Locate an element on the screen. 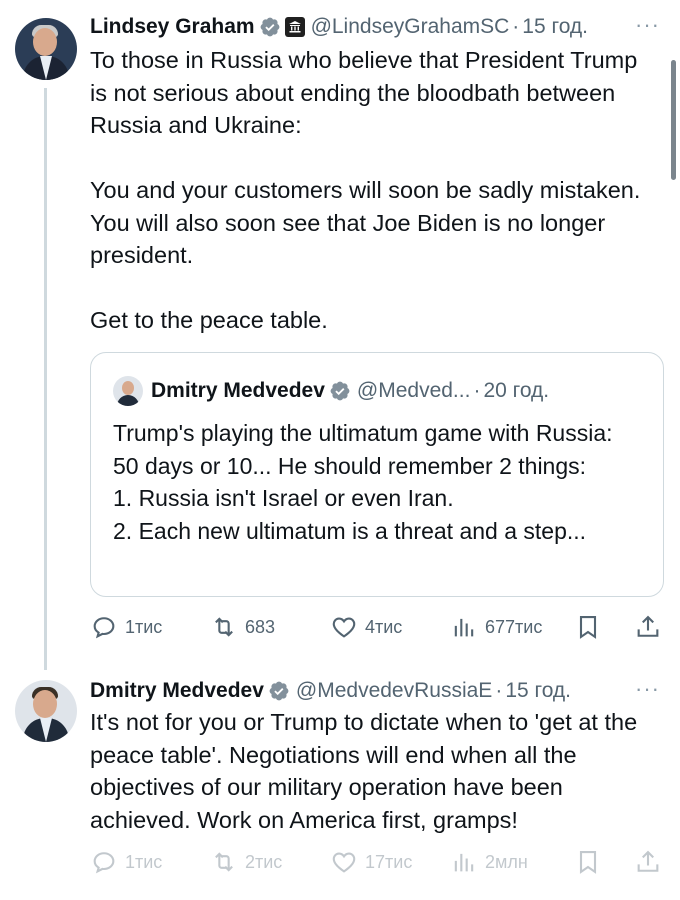  repost-count: 2тис is located at coordinates (264, 861).